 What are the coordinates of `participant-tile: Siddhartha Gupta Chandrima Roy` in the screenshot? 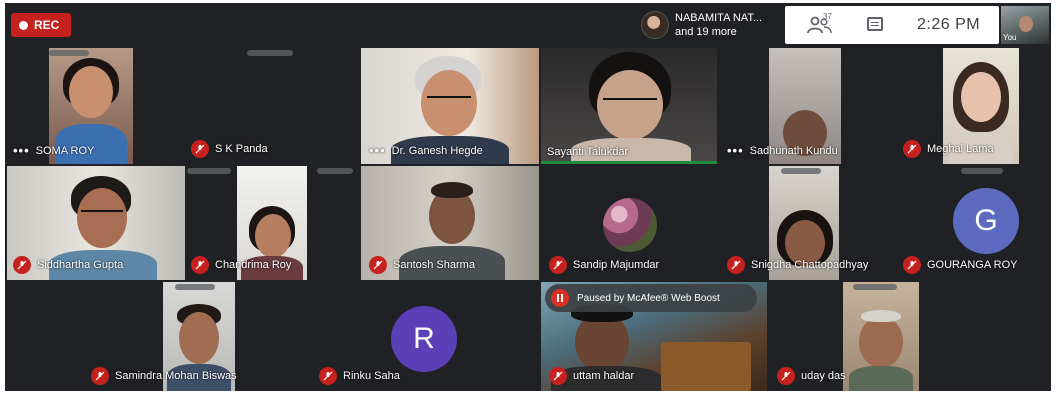 It's located at (183, 223).